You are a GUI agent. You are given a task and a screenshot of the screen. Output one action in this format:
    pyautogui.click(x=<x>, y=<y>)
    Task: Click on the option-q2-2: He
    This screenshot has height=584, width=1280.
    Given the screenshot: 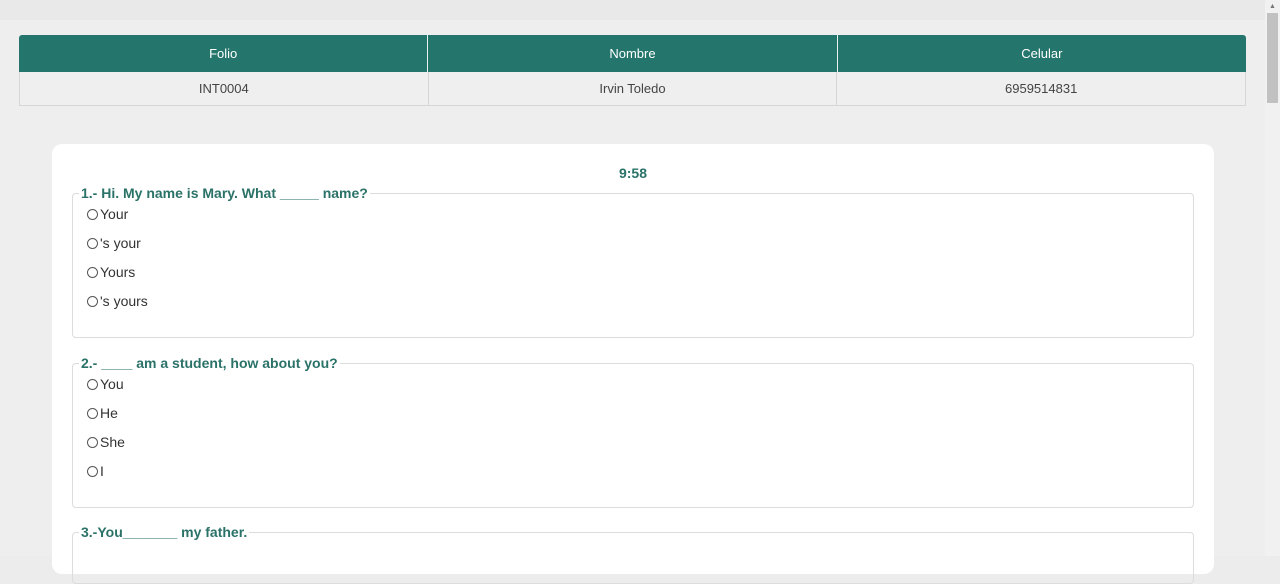 What is the action you would take?
    pyautogui.click(x=102, y=413)
    